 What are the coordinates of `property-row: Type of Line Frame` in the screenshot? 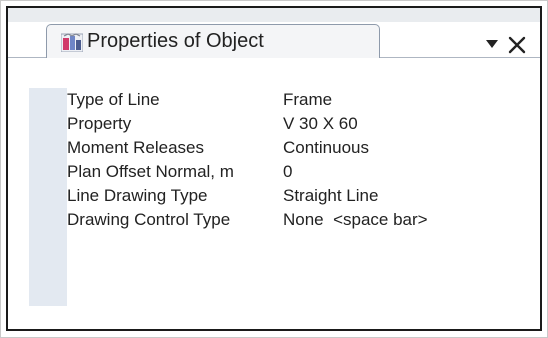 It's located at (287, 100).